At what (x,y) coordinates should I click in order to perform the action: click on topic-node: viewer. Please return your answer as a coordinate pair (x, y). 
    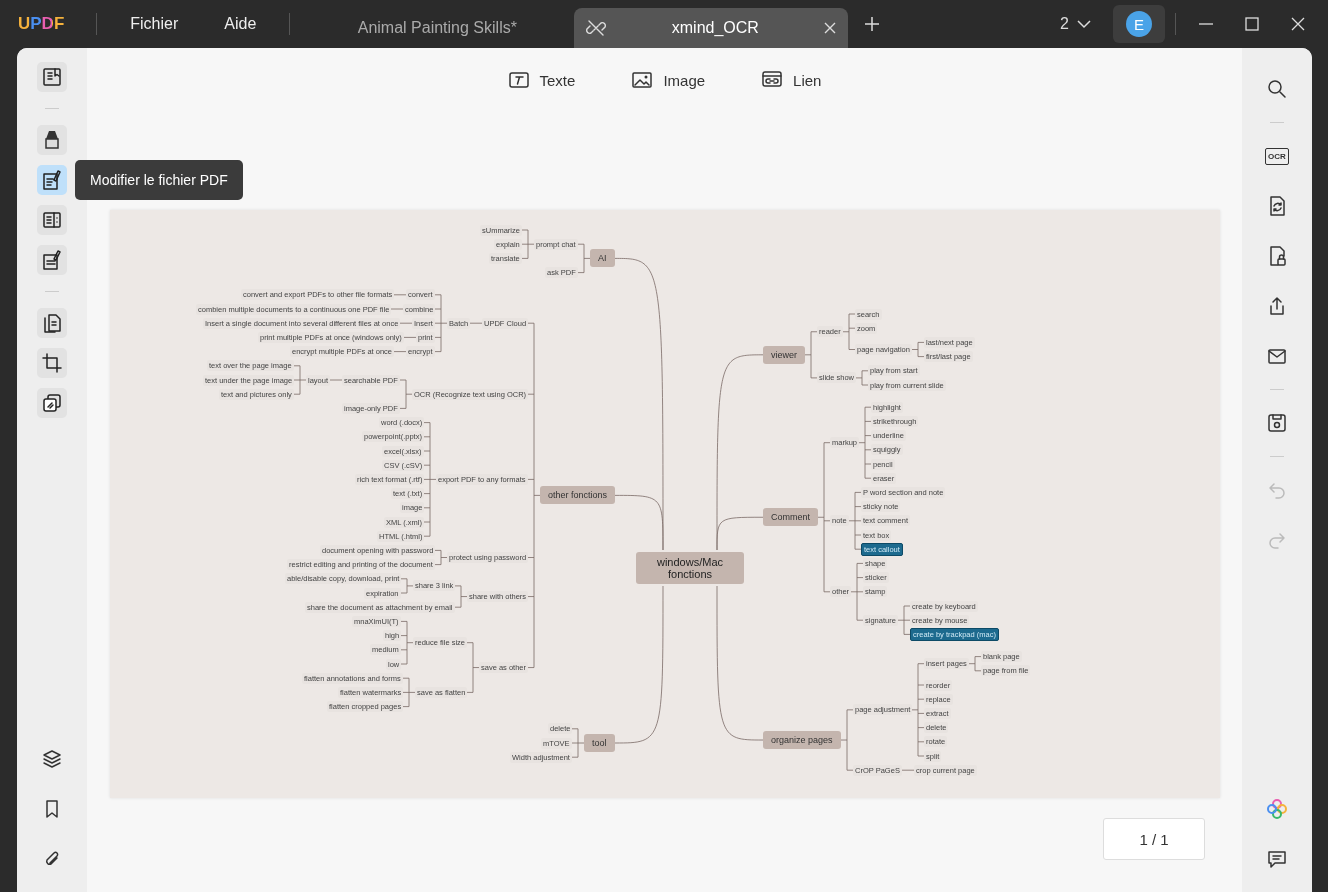
    Looking at the image, I should click on (784, 354).